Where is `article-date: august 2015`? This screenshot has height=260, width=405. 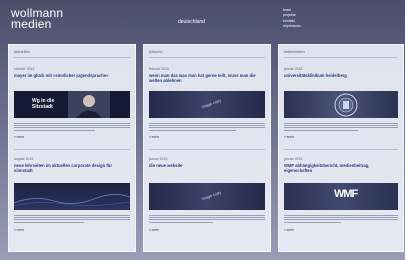
article-date: august 2015 is located at coordinates (24, 159).